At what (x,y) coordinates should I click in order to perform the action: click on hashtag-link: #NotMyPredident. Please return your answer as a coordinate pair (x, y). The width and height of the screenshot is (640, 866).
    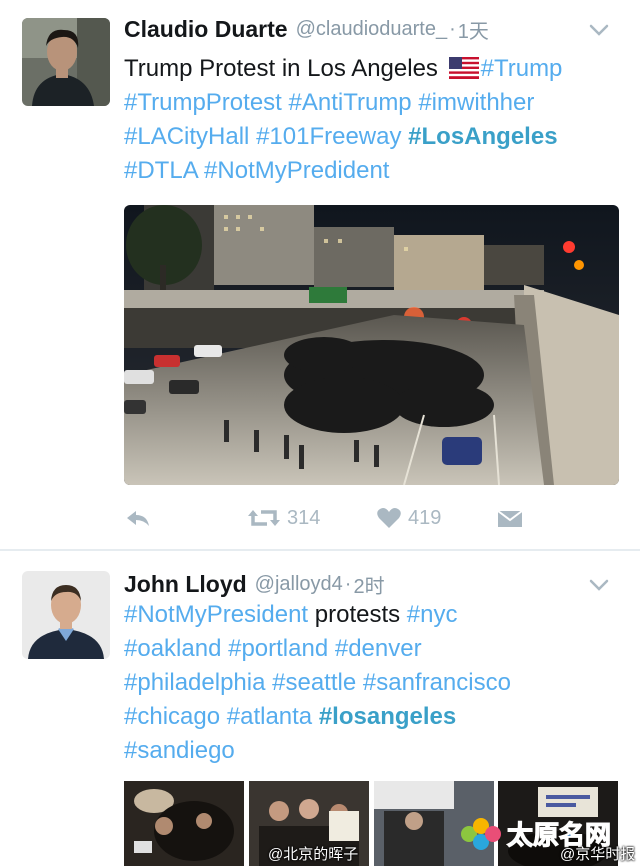
    Looking at the image, I should click on (296, 170).